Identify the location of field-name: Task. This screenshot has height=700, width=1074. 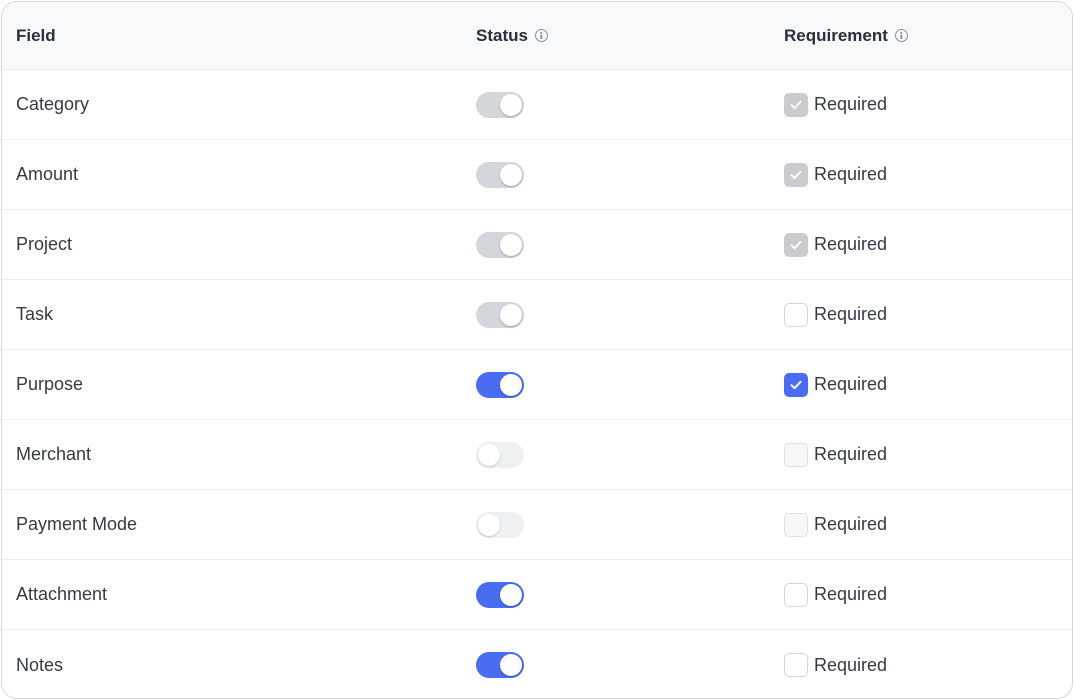
(35, 314).